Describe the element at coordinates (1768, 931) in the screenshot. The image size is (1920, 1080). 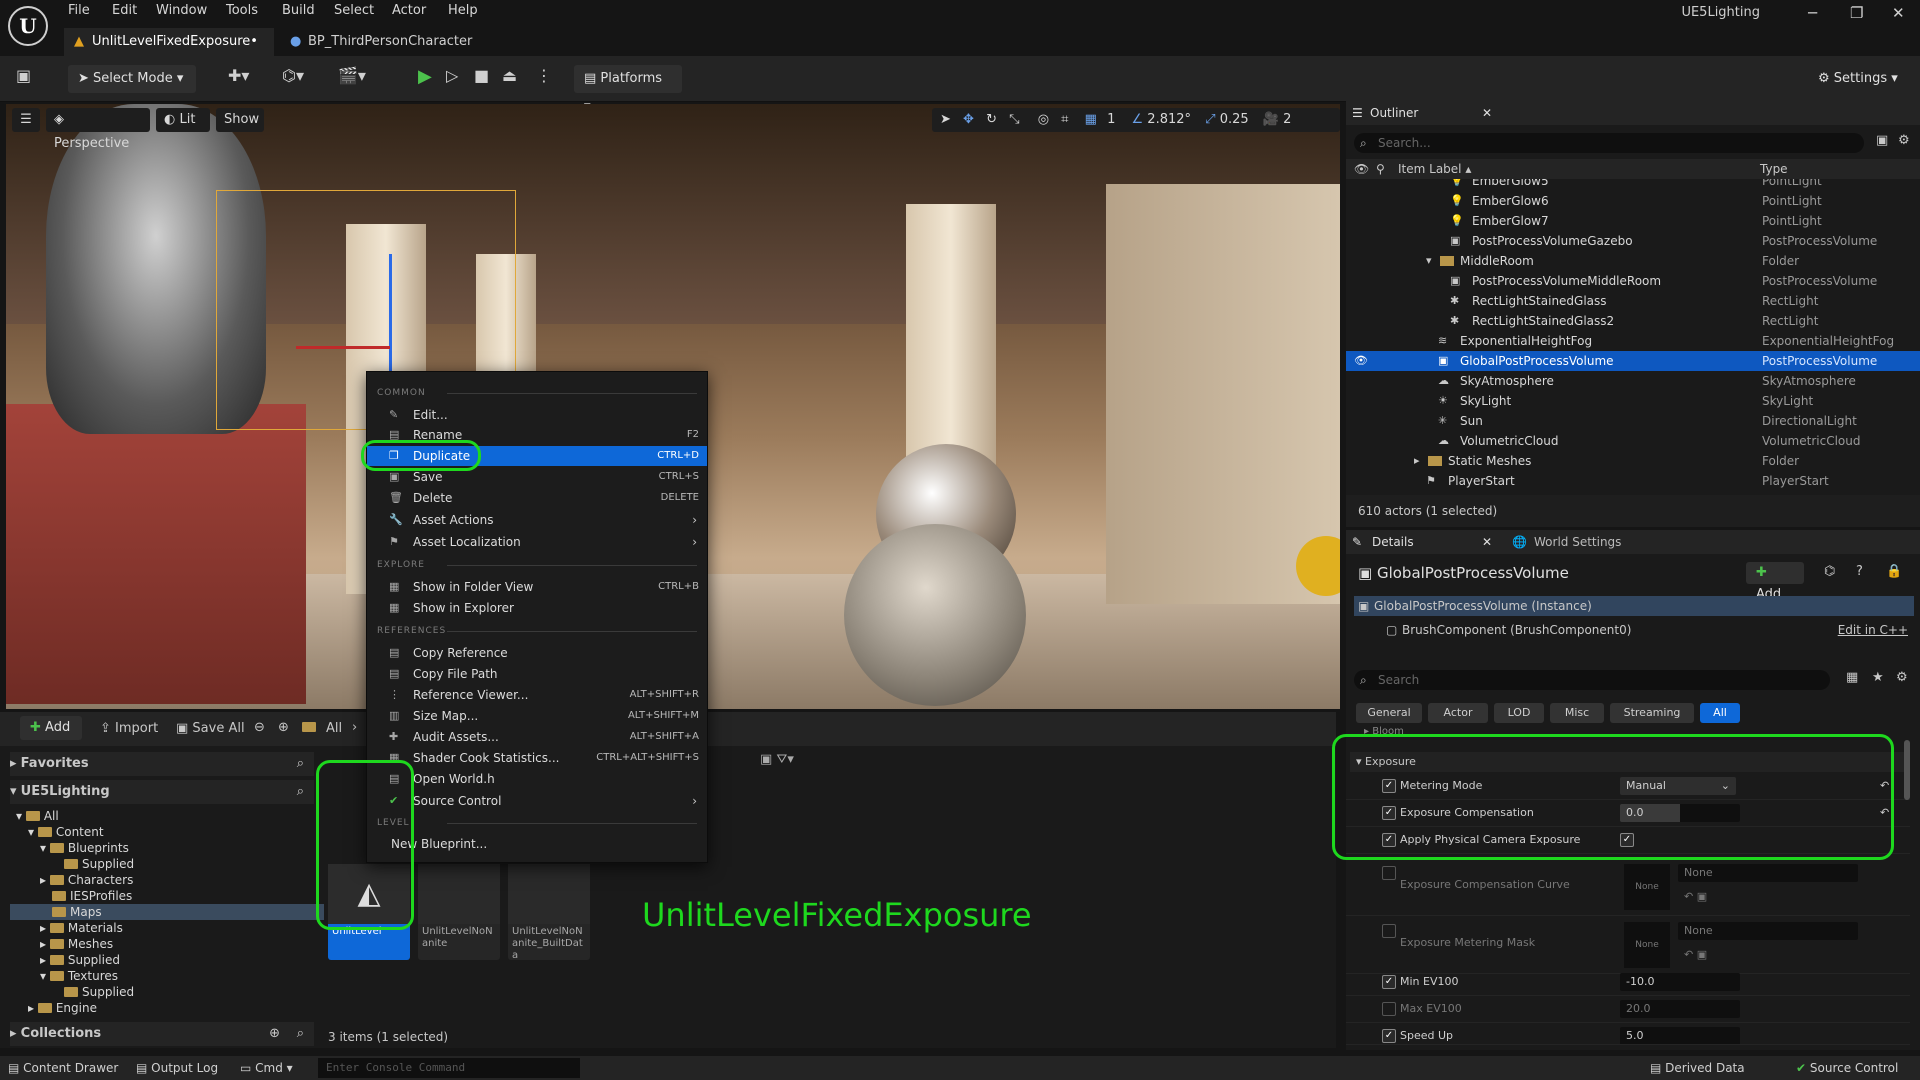
I see `mask-asset-select: None` at that location.